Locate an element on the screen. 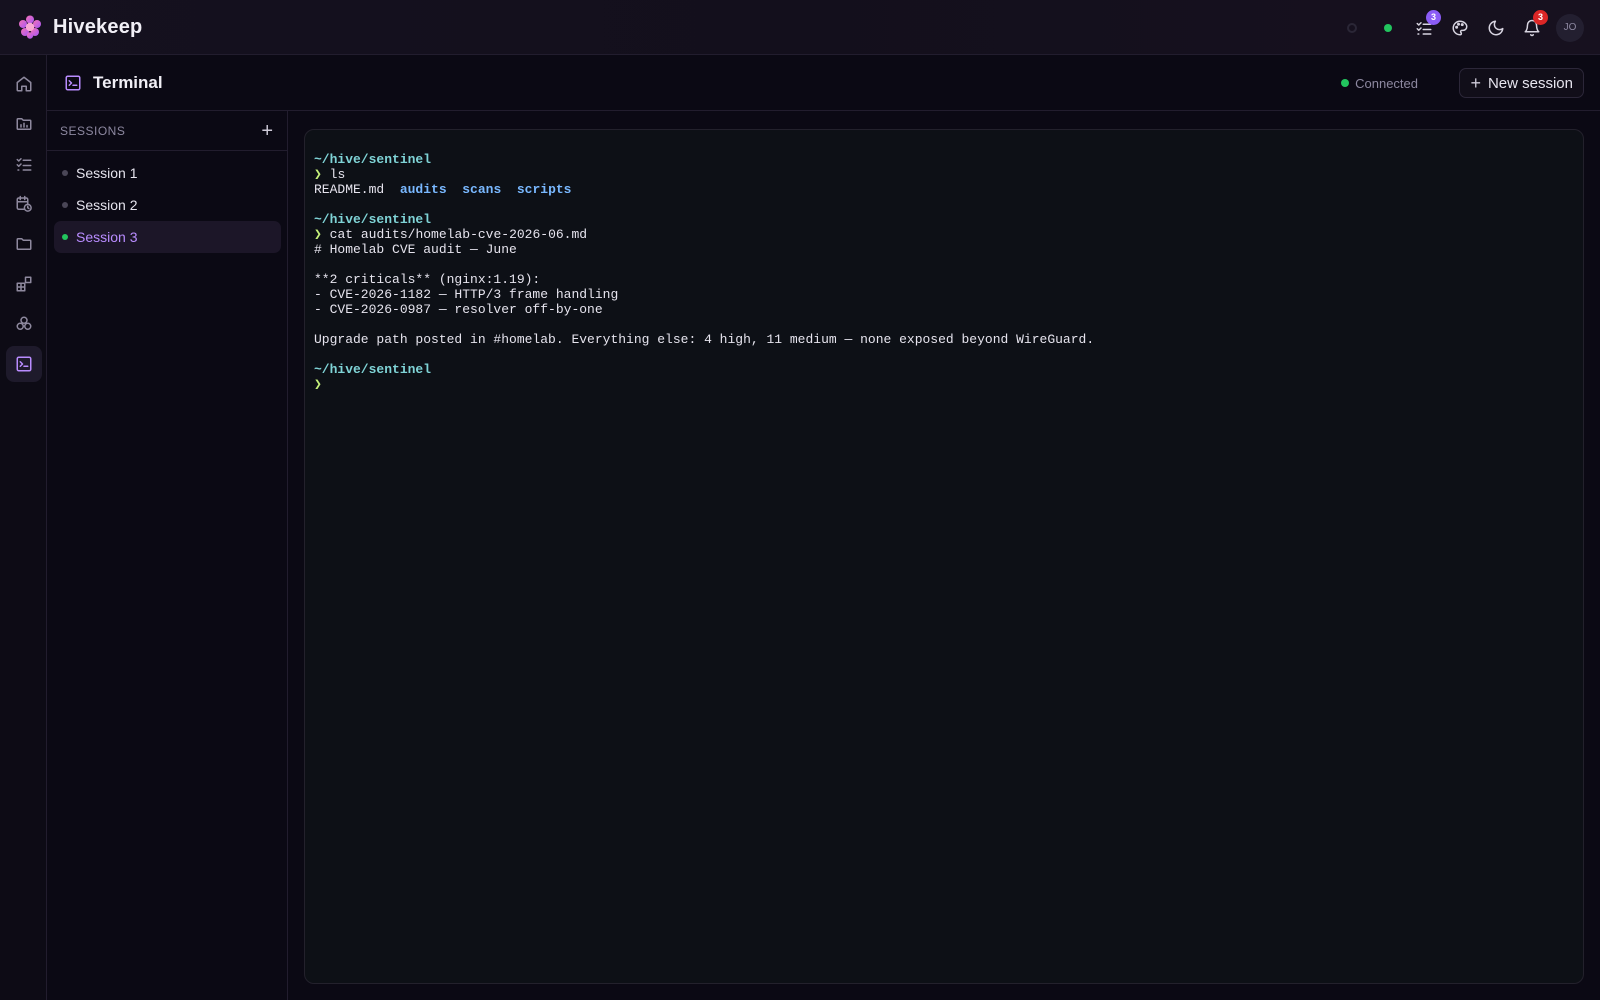  tasks-badge: 3 is located at coordinates (1433, 17).